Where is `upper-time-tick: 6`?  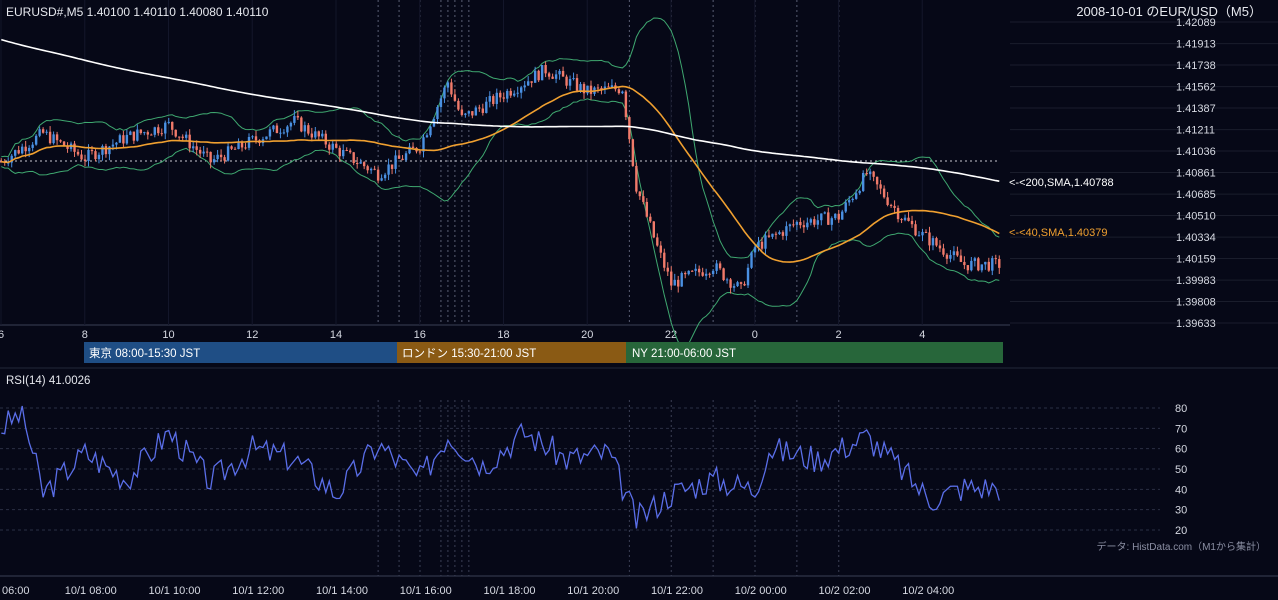
upper-time-tick: 6 is located at coordinates (2, 335).